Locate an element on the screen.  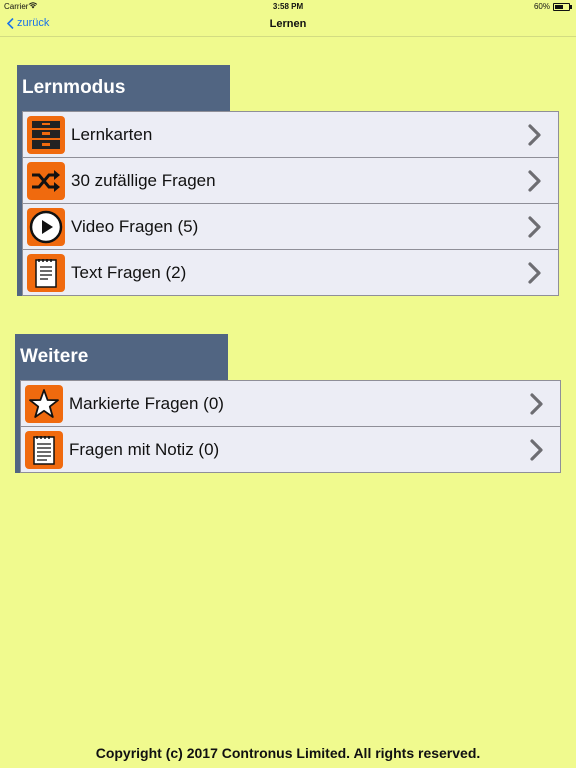
list-item-markierte-fragen: Markierte Fragen (0) is located at coordinates (290, 403).